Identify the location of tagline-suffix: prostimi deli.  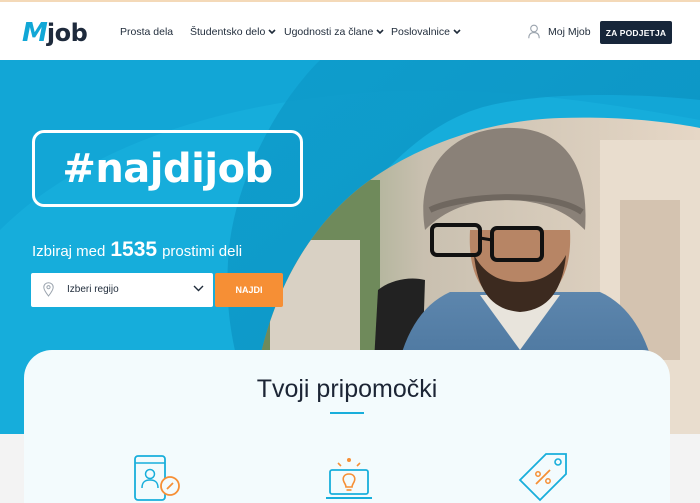
(202, 251).